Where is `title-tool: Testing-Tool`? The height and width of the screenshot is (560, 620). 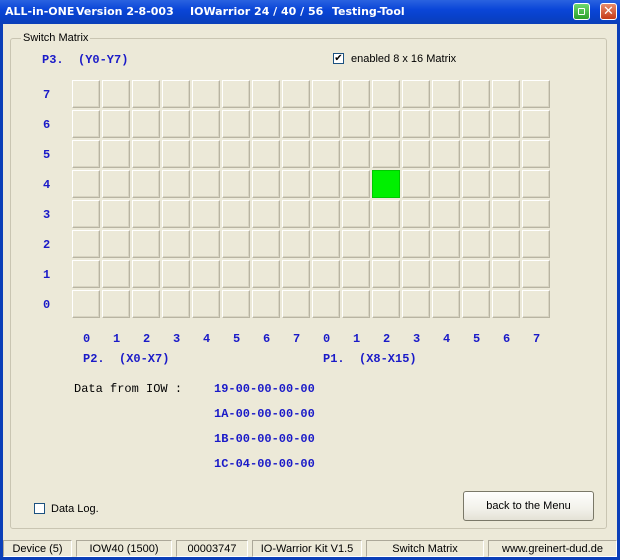 title-tool: Testing-Tool is located at coordinates (368, 11).